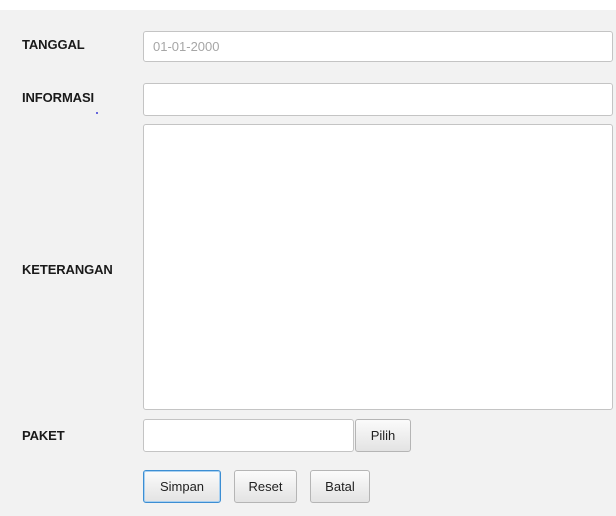 Image resolution: width=616 pixels, height=516 pixels. What do you see at coordinates (43, 435) in the screenshot?
I see `paket-label: PAKET` at bounding box center [43, 435].